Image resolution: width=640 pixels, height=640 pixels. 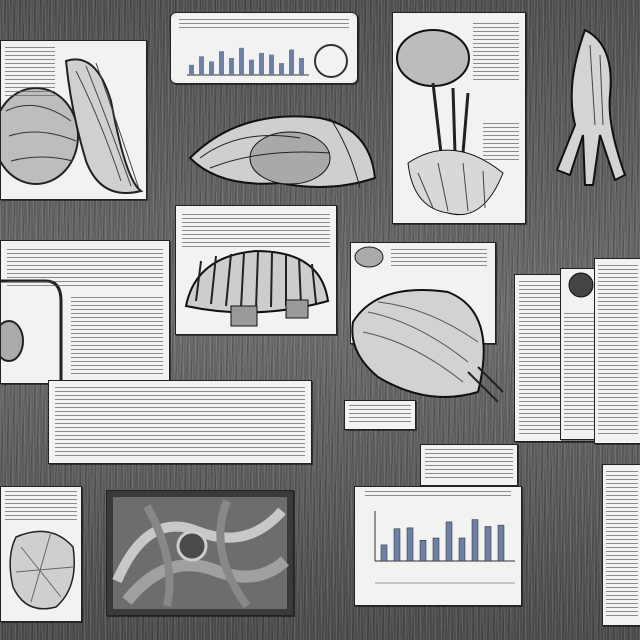 What do you see at coordinates (280, 148) in the screenshot?
I see `organ-drawing-center` at bounding box center [280, 148].